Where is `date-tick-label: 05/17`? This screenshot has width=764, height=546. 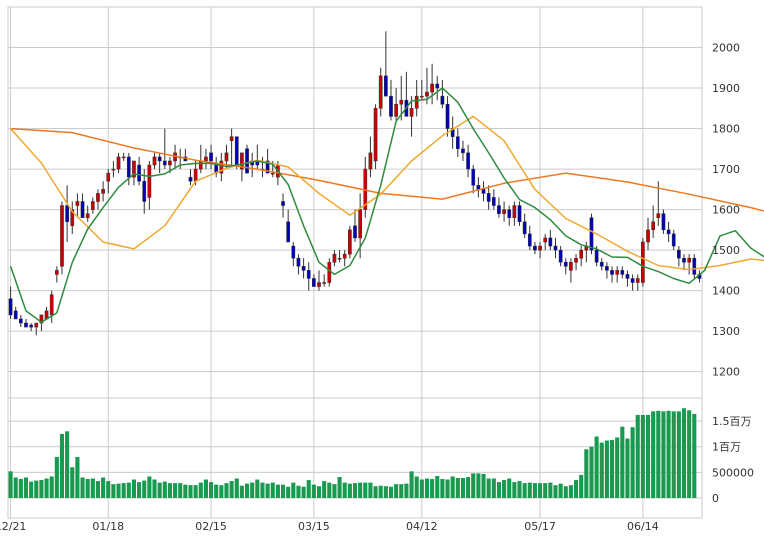 date-tick-label: 05/17 is located at coordinates (540, 526).